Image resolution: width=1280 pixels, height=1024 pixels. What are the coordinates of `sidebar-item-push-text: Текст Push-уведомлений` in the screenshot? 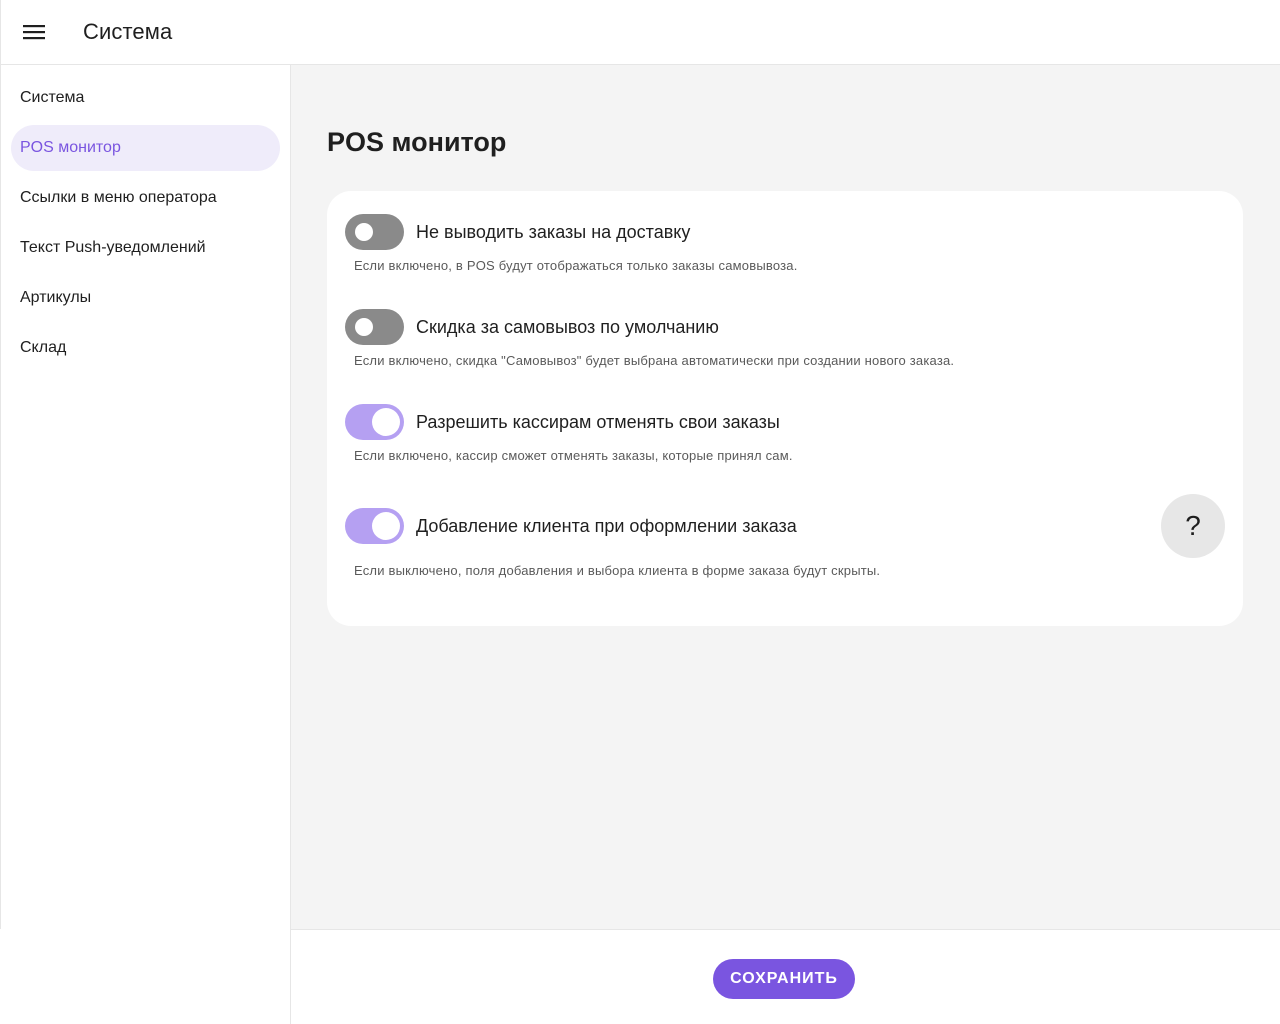 It's located at (145, 248).